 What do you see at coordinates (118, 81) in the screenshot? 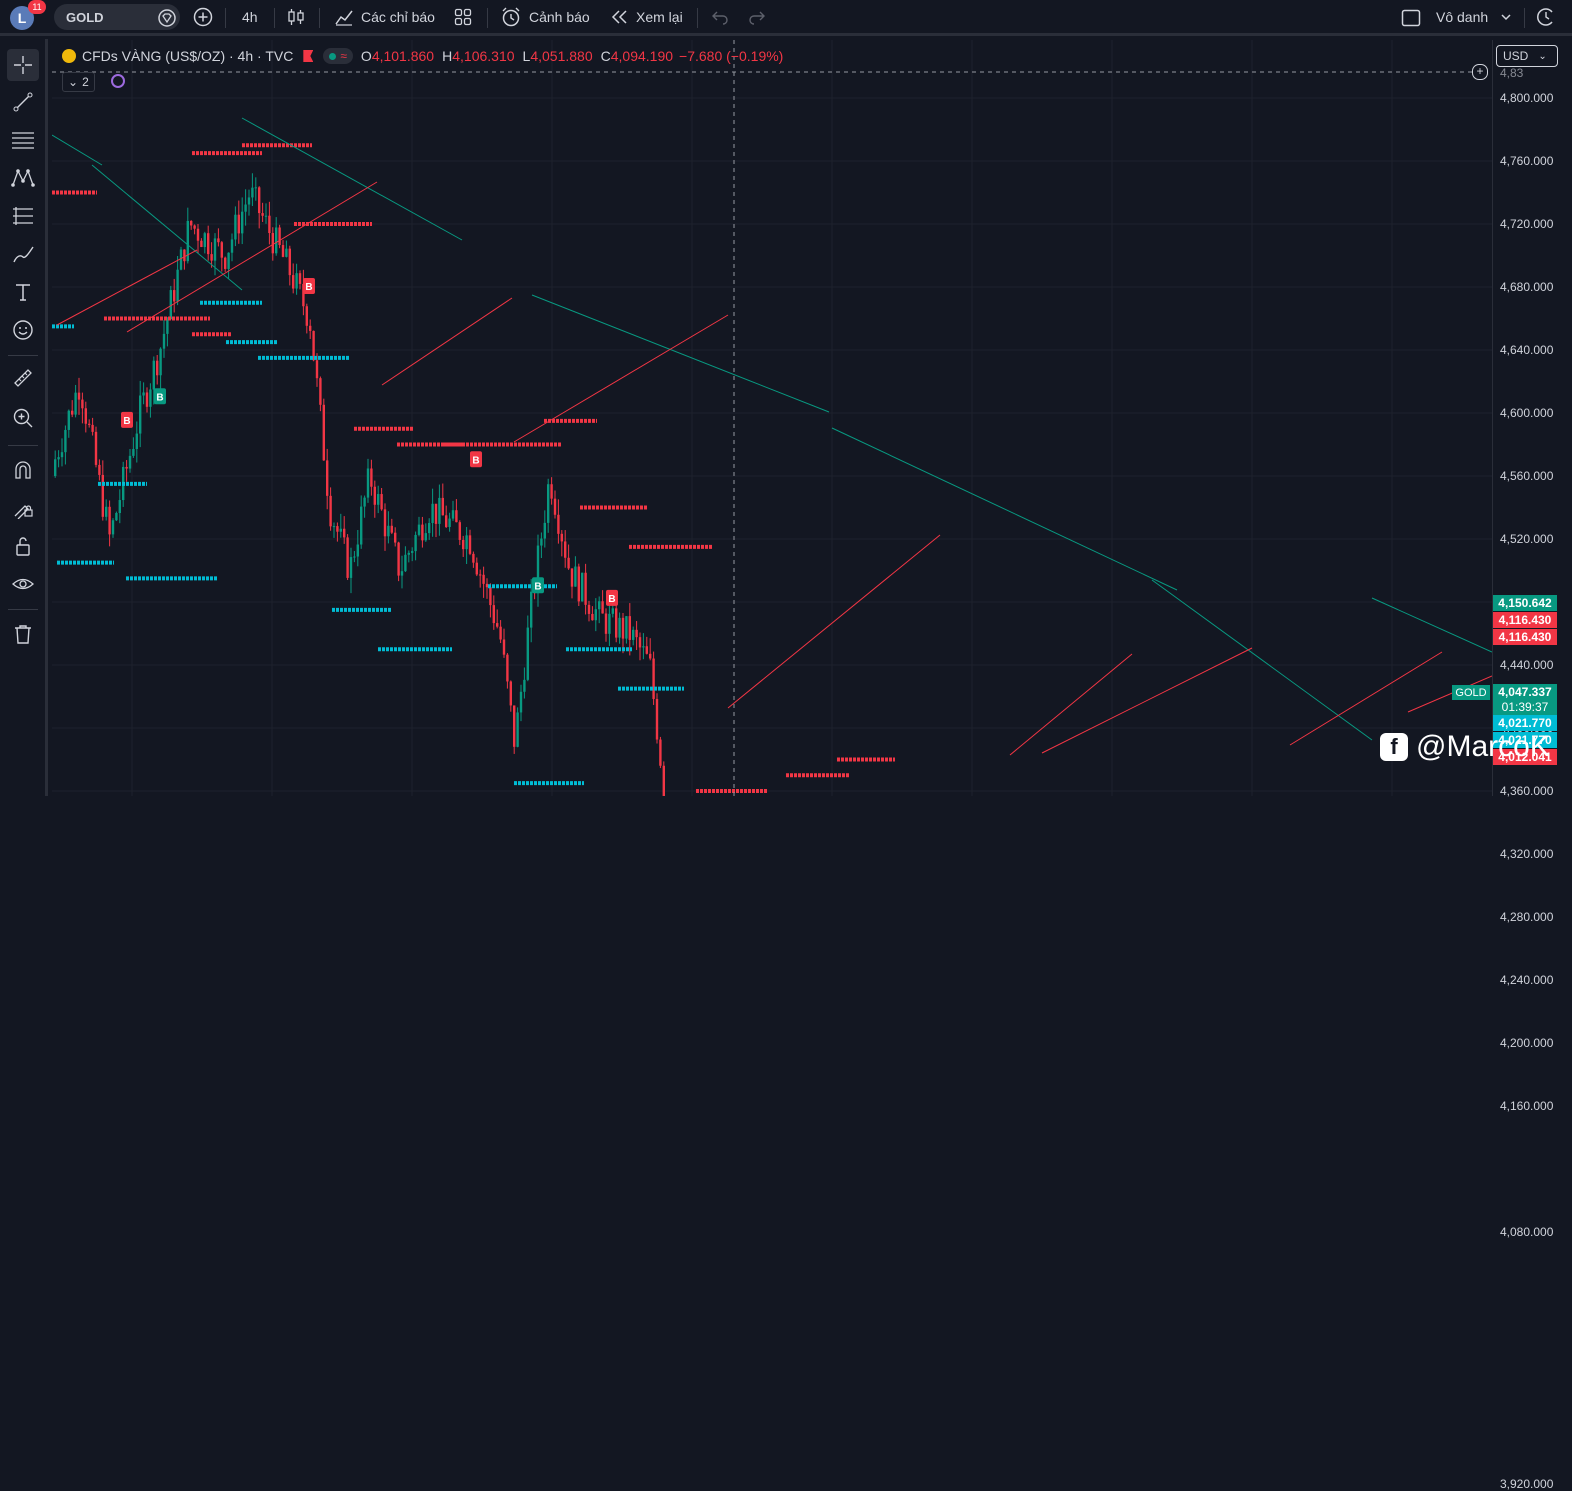
I see `refresh-icon` at bounding box center [118, 81].